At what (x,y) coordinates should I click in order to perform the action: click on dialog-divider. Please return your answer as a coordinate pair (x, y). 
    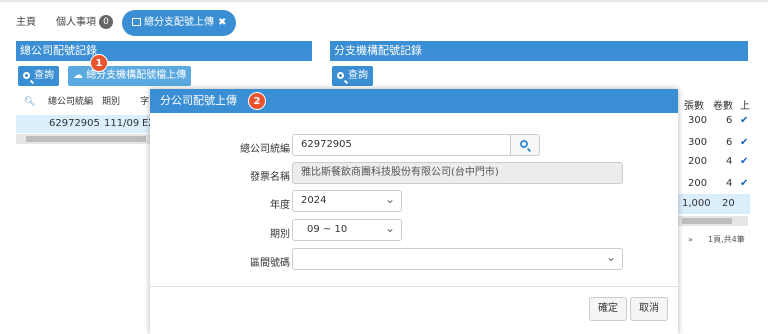
    Looking at the image, I should click on (414, 286).